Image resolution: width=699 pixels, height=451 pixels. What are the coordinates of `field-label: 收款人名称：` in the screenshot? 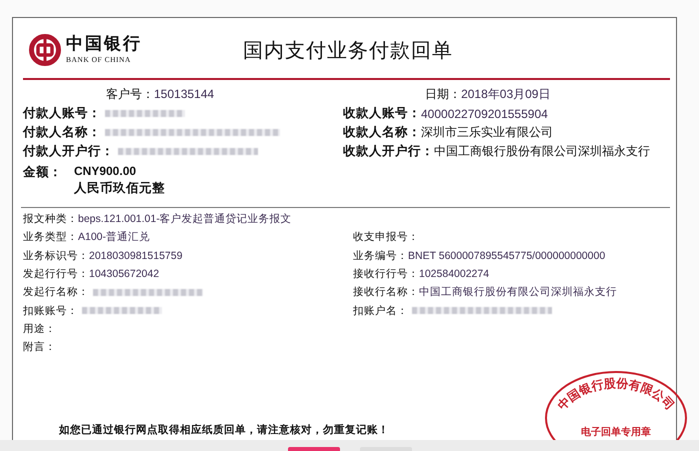 It's located at (382, 132).